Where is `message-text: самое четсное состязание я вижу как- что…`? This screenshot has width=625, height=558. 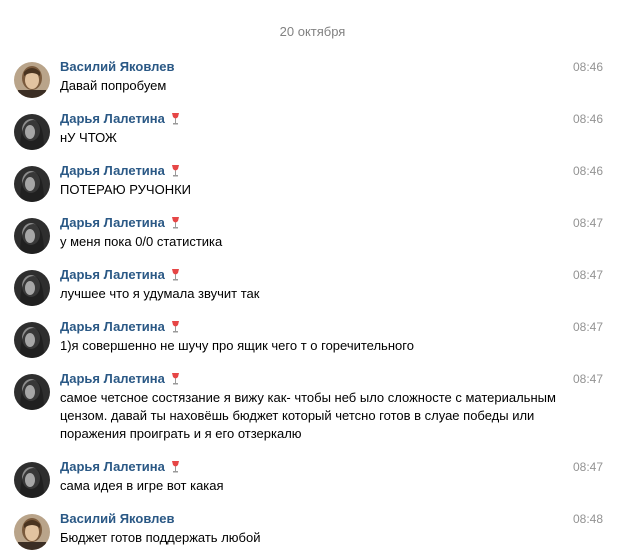 message-text: самое четсное состязание я вижу как- что… is located at coordinates (308, 415).